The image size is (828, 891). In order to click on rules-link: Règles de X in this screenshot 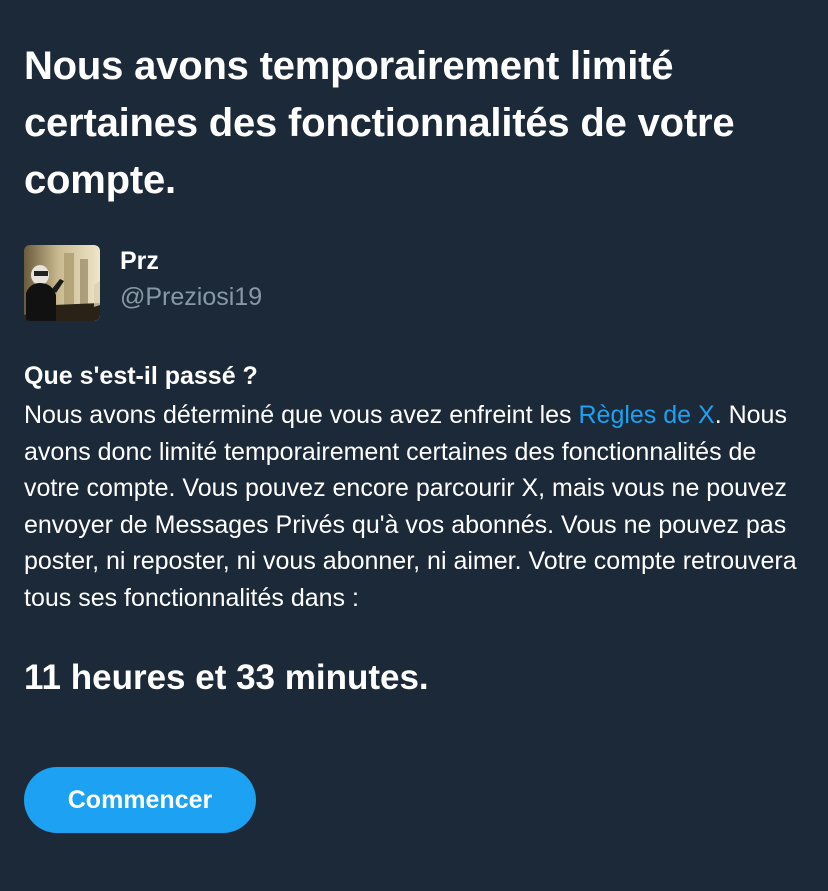, I will do `click(646, 415)`.